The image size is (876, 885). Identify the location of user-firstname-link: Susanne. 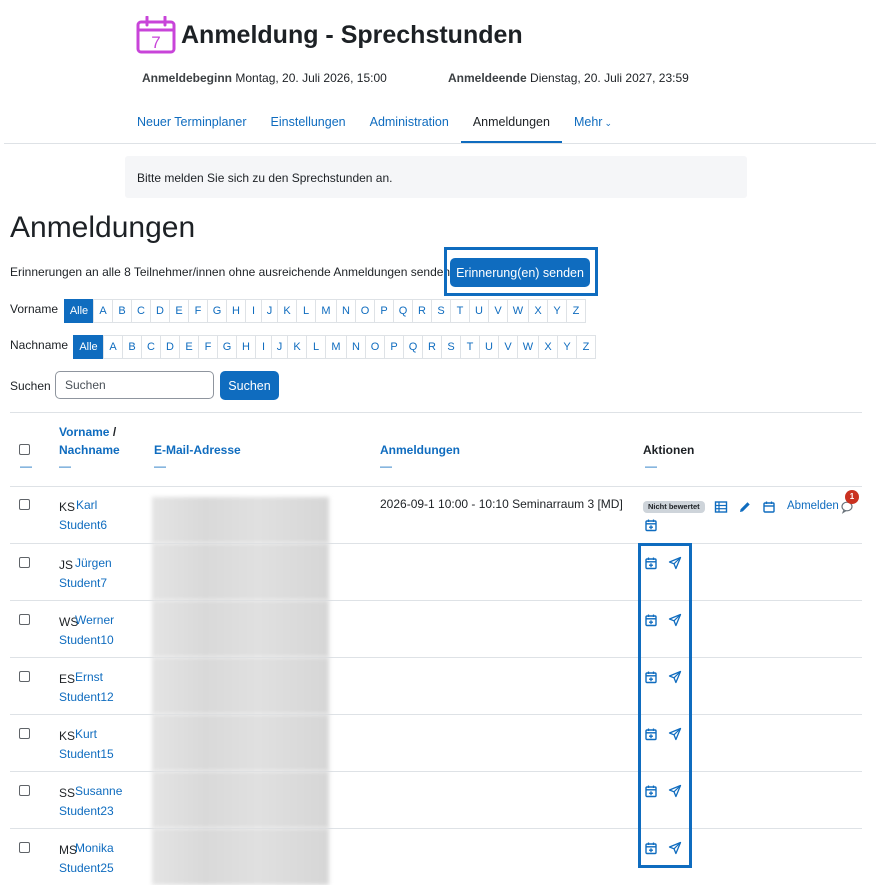
(98, 791).